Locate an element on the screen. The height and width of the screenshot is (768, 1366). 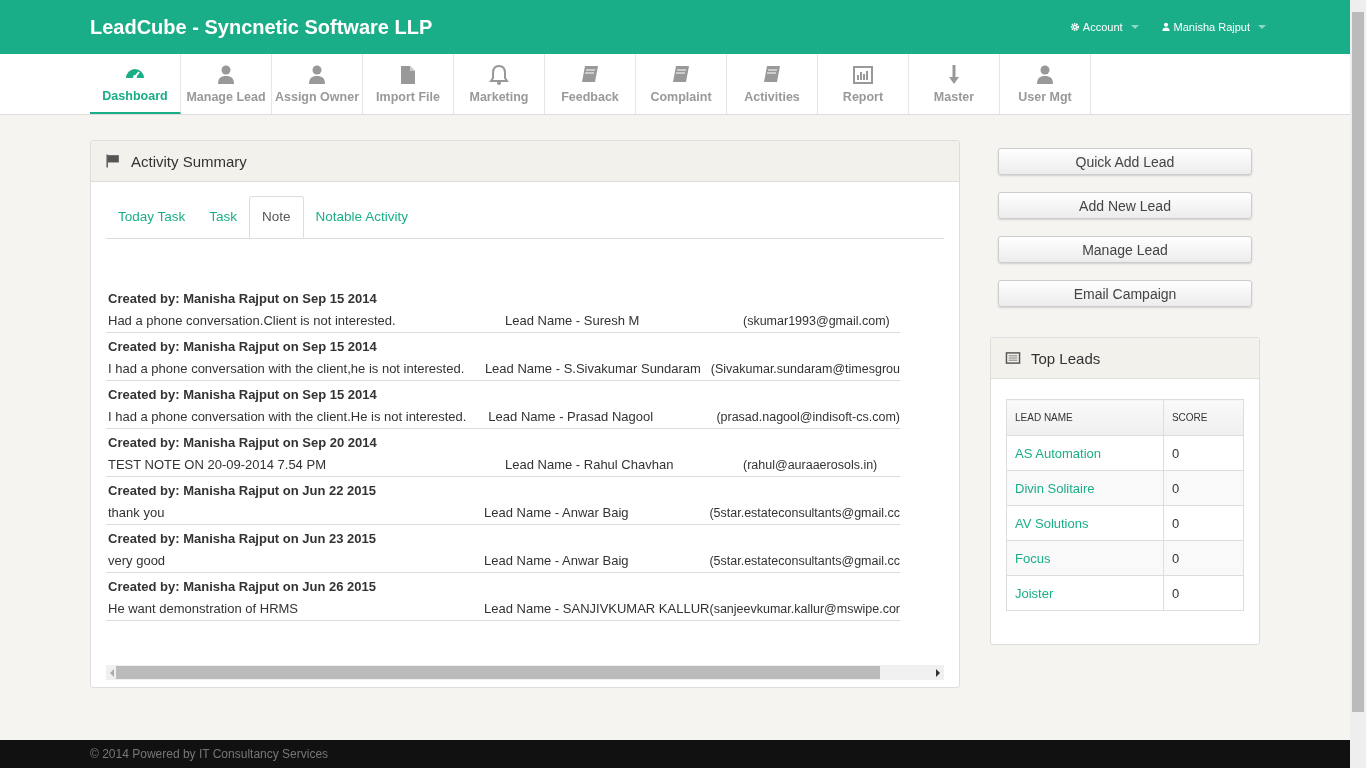
settings-icon is located at coordinates (1074, 27).